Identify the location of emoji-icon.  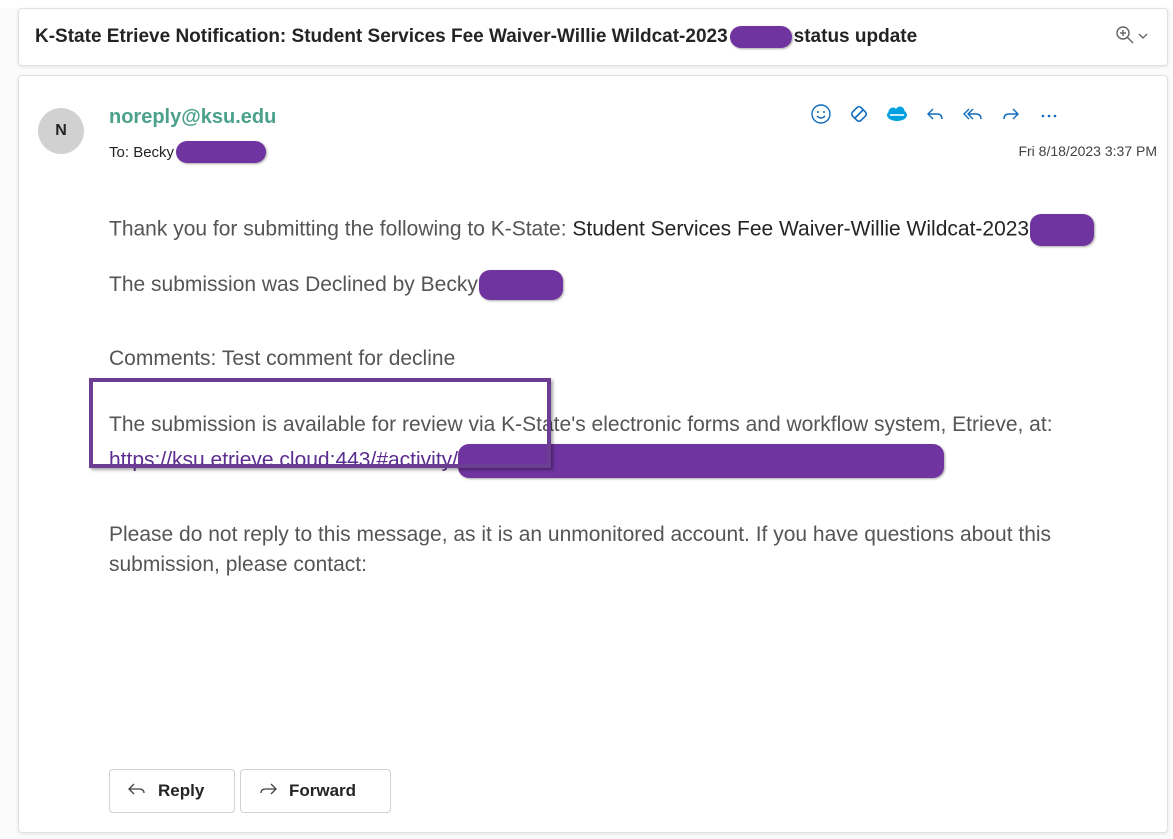
(821, 114).